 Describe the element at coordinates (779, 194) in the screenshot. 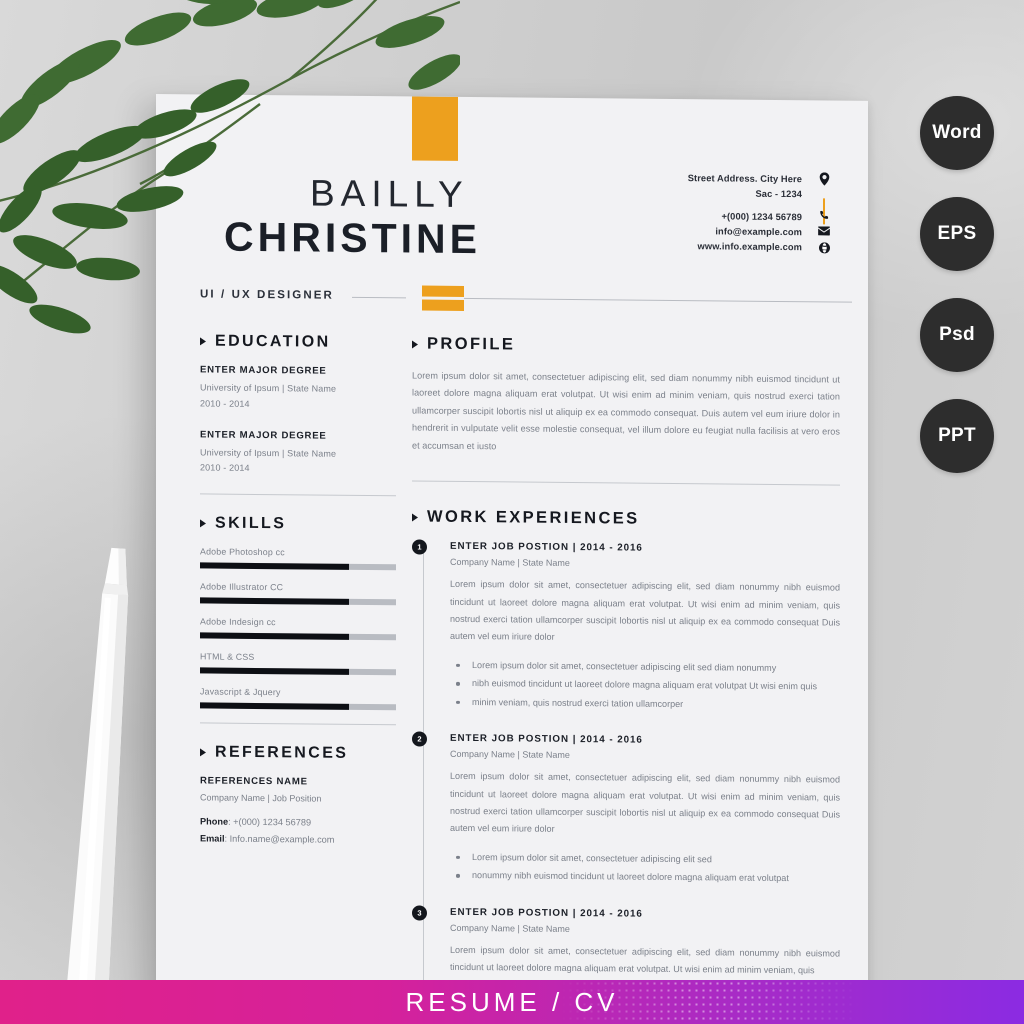

I see `address-line-2: Sac - 1234` at that location.